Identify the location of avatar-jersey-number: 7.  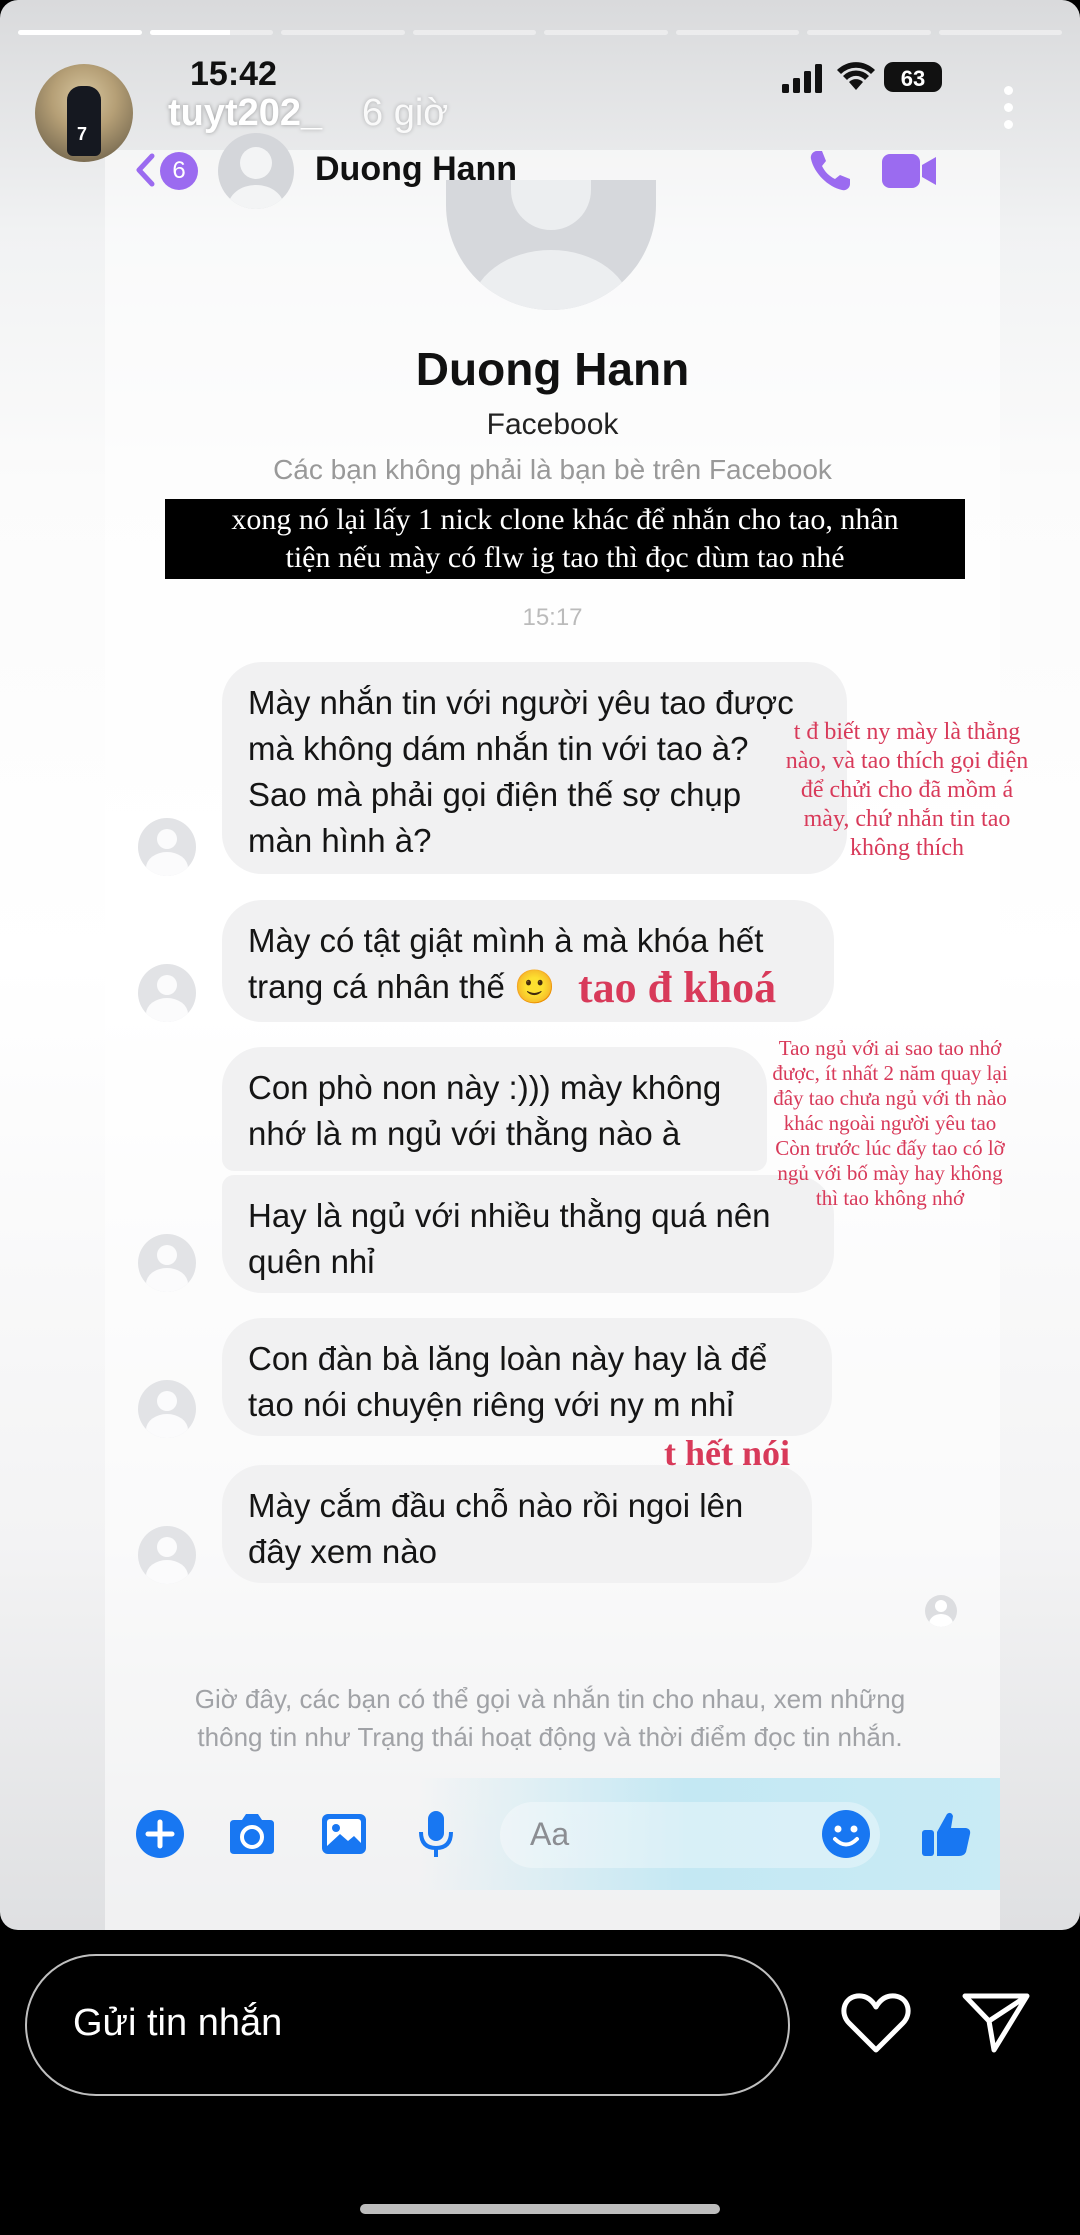
(82, 134).